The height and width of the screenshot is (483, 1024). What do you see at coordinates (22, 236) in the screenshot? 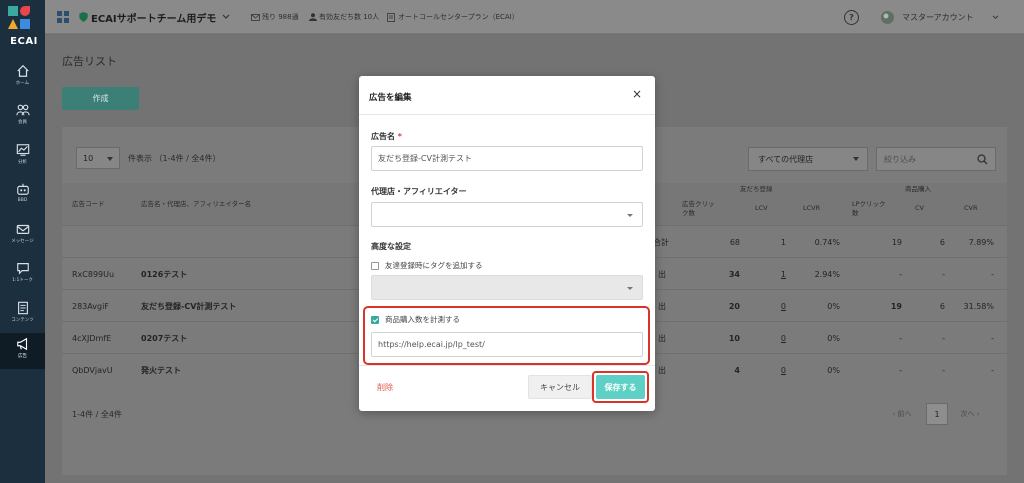
I see `sidebar-item-message: メッセージ` at bounding box center [22, 236].